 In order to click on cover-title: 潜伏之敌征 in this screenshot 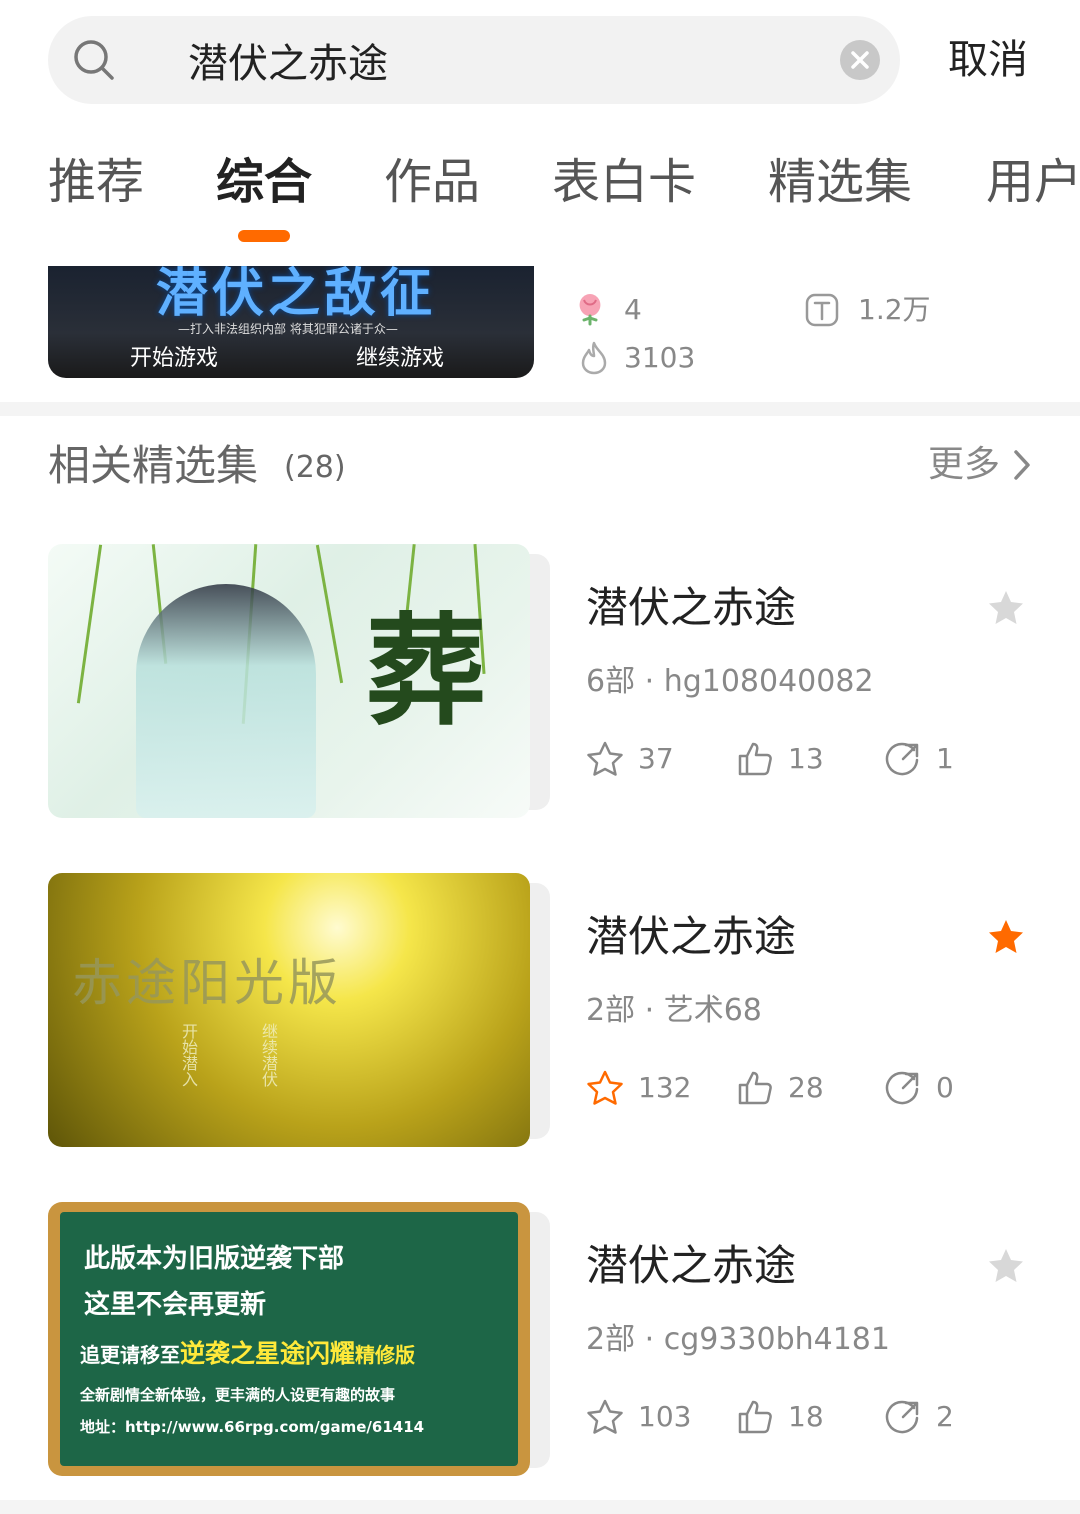, I will do `click(296, 295)`.